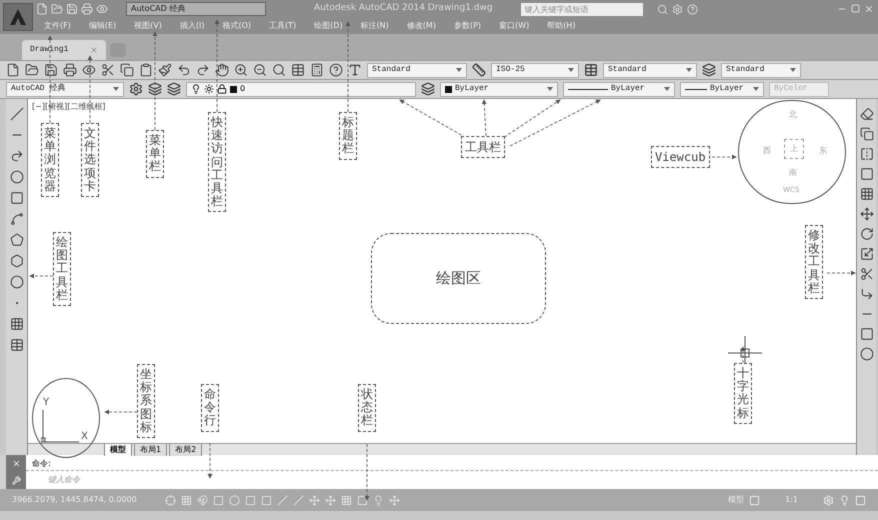 The height and width of the screenshot is (520, 878). Describe the element at coordinates (355, 70) in the screenshot. I see `text-style-icon` at that location.